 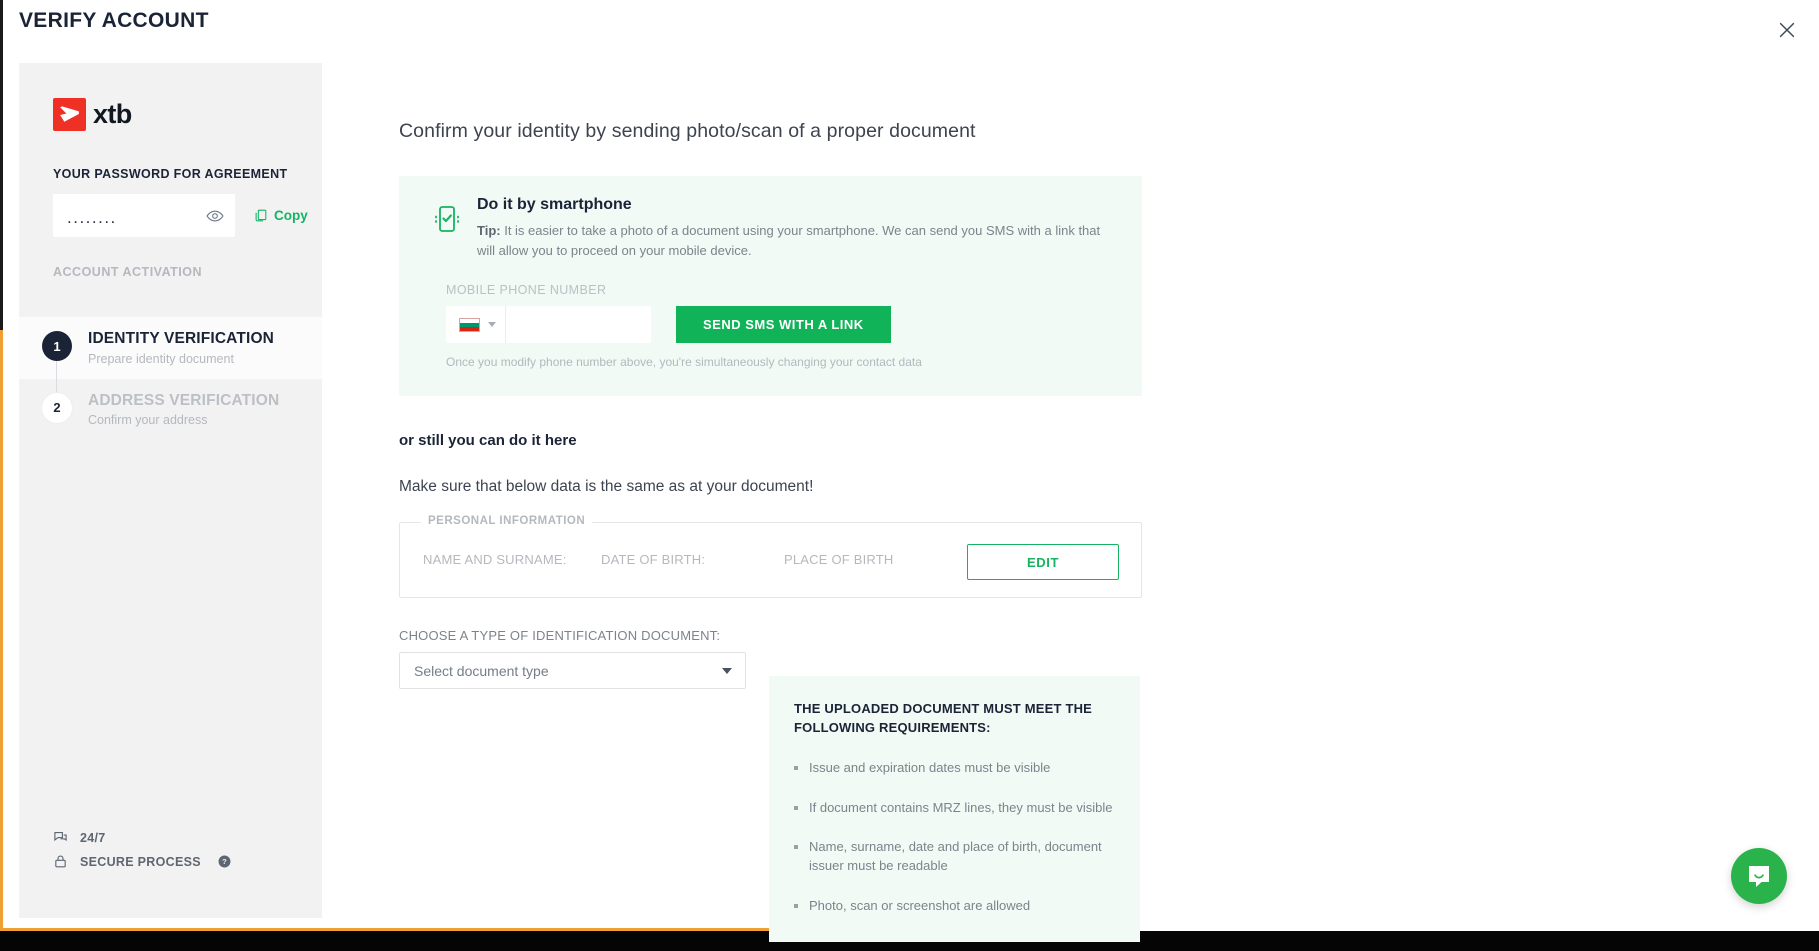 I want to click on step-subtitle: Confirm your address, so click(x=148, y=420).